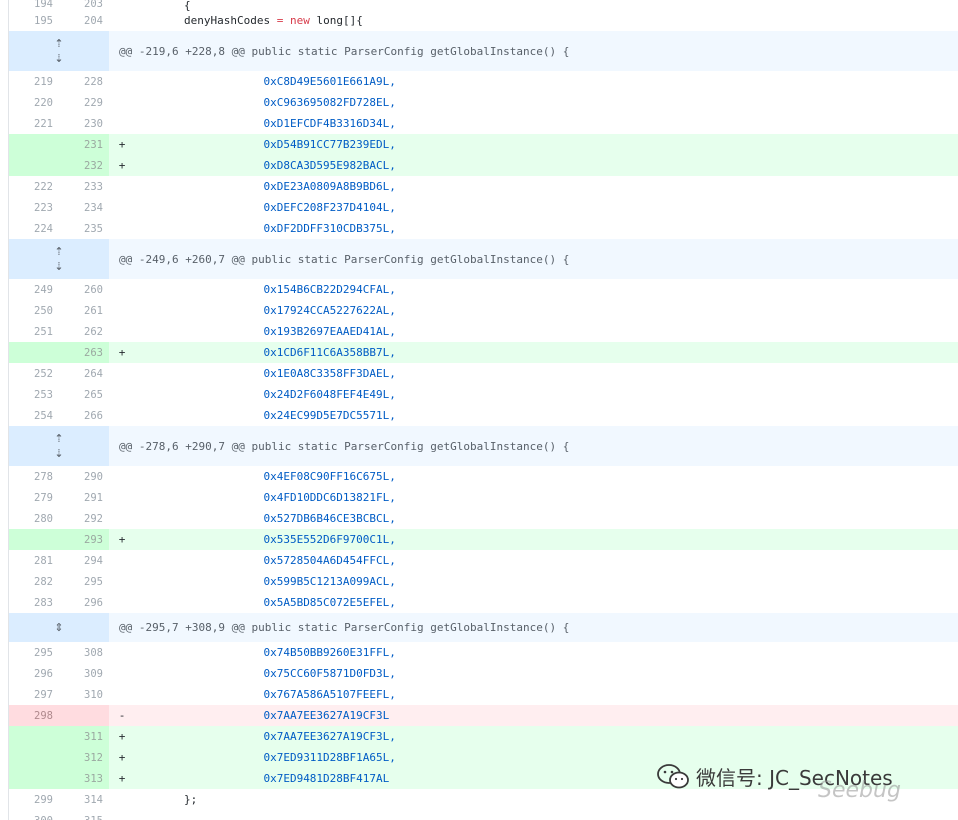 The height and width of the screenshot is (820, 958). What do you see at coordinates (84, 352) in the screenshot?
I see `new-line-number: 263` at bounding box center [84, 352].